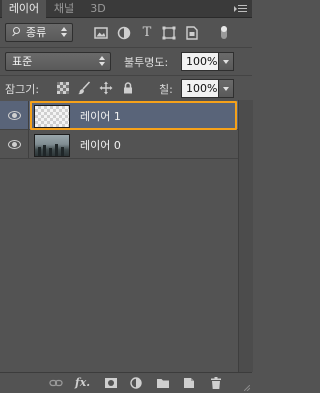 This screenshot has width=320, height=393. What do you see at coordinates (226, 88) in the screenshot?
I see `fill-slider-arrow-icon` at bounding box center [226, 88].